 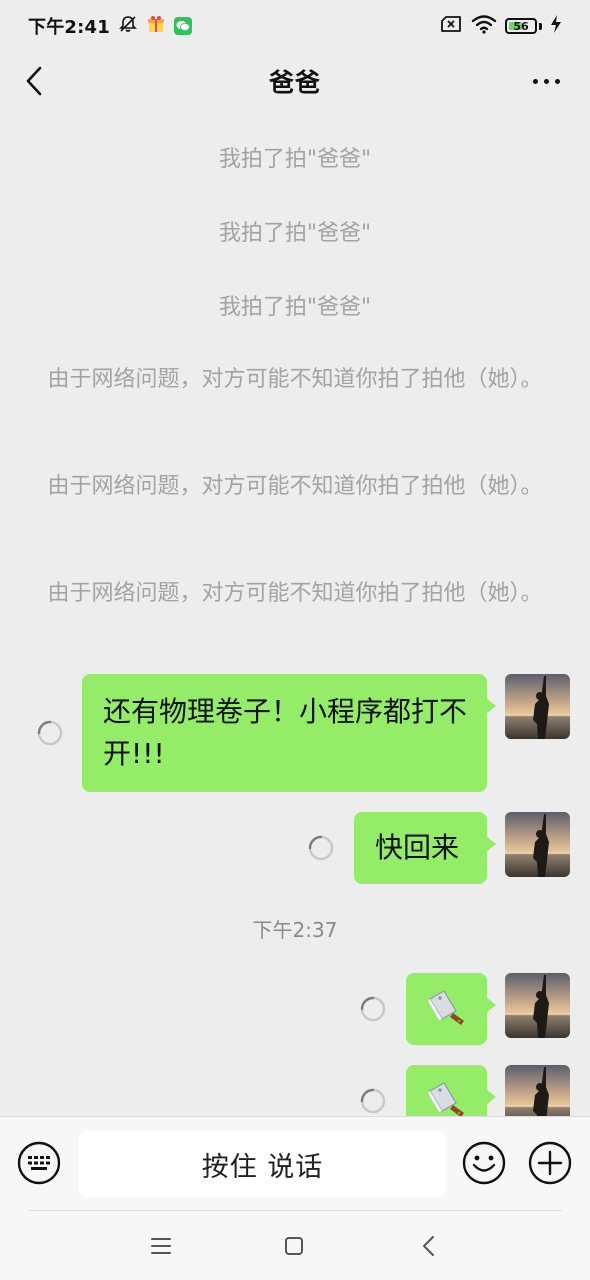 I want to click on hold-to-talk-button: 按住 说话, so click(x=262, y=1164).